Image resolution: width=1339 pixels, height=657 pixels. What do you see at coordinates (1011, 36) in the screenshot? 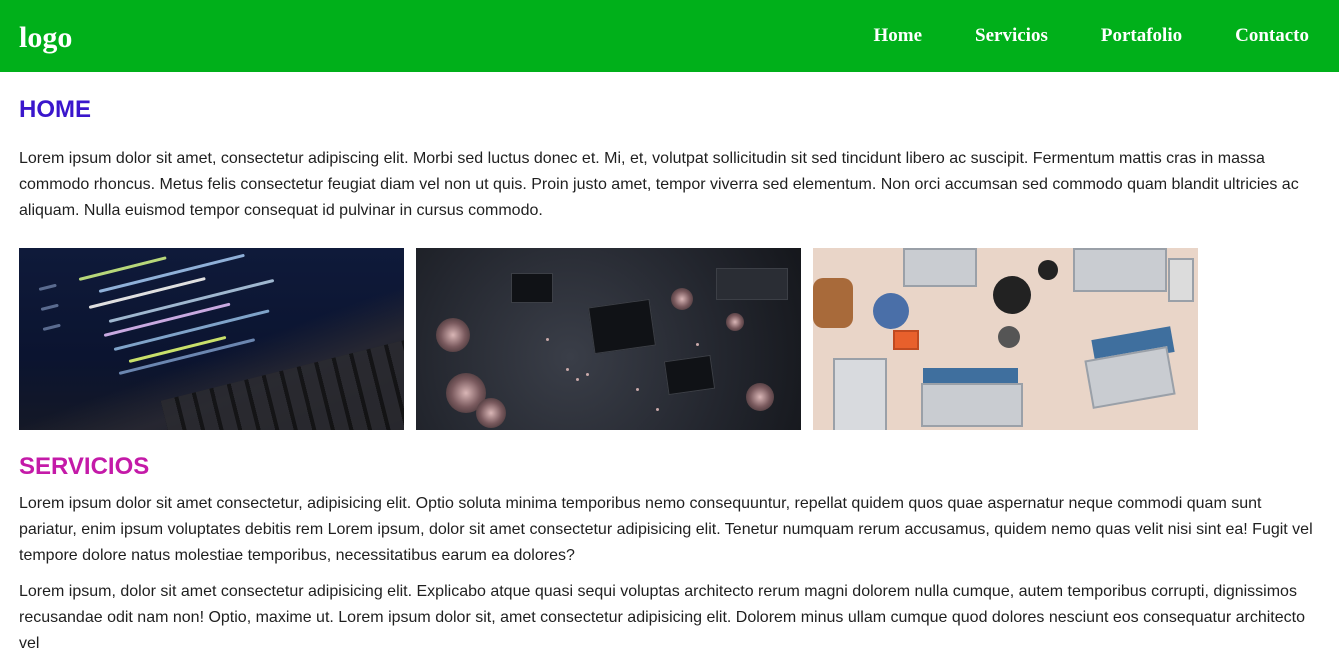
I see `nav-servicios-link: Servicios` at bounding box center [1011, 36].